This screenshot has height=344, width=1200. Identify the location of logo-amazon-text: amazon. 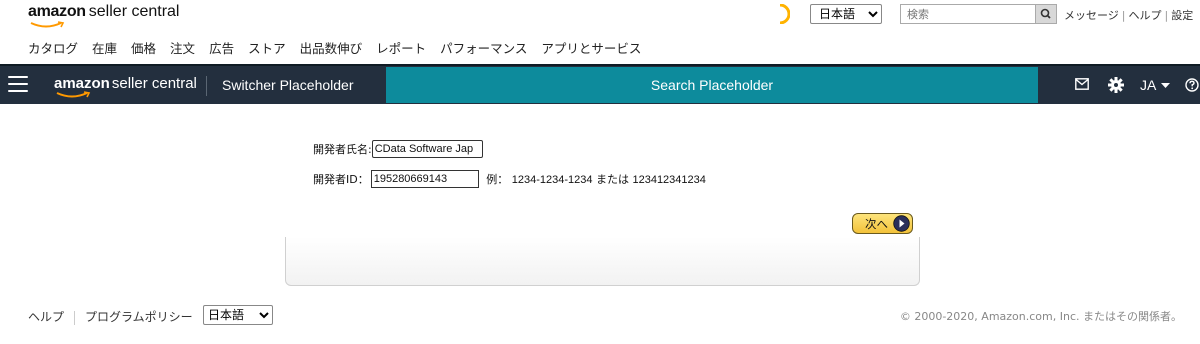
(57, 11).